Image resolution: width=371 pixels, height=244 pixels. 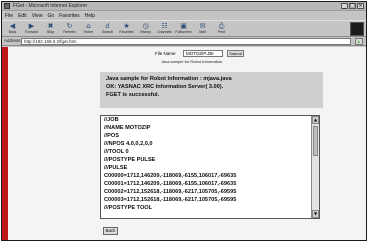 What do you see at coordinates (357, 29) in the screenshot?
I see `browser-logo-icon` at bounding box center [357, 29].